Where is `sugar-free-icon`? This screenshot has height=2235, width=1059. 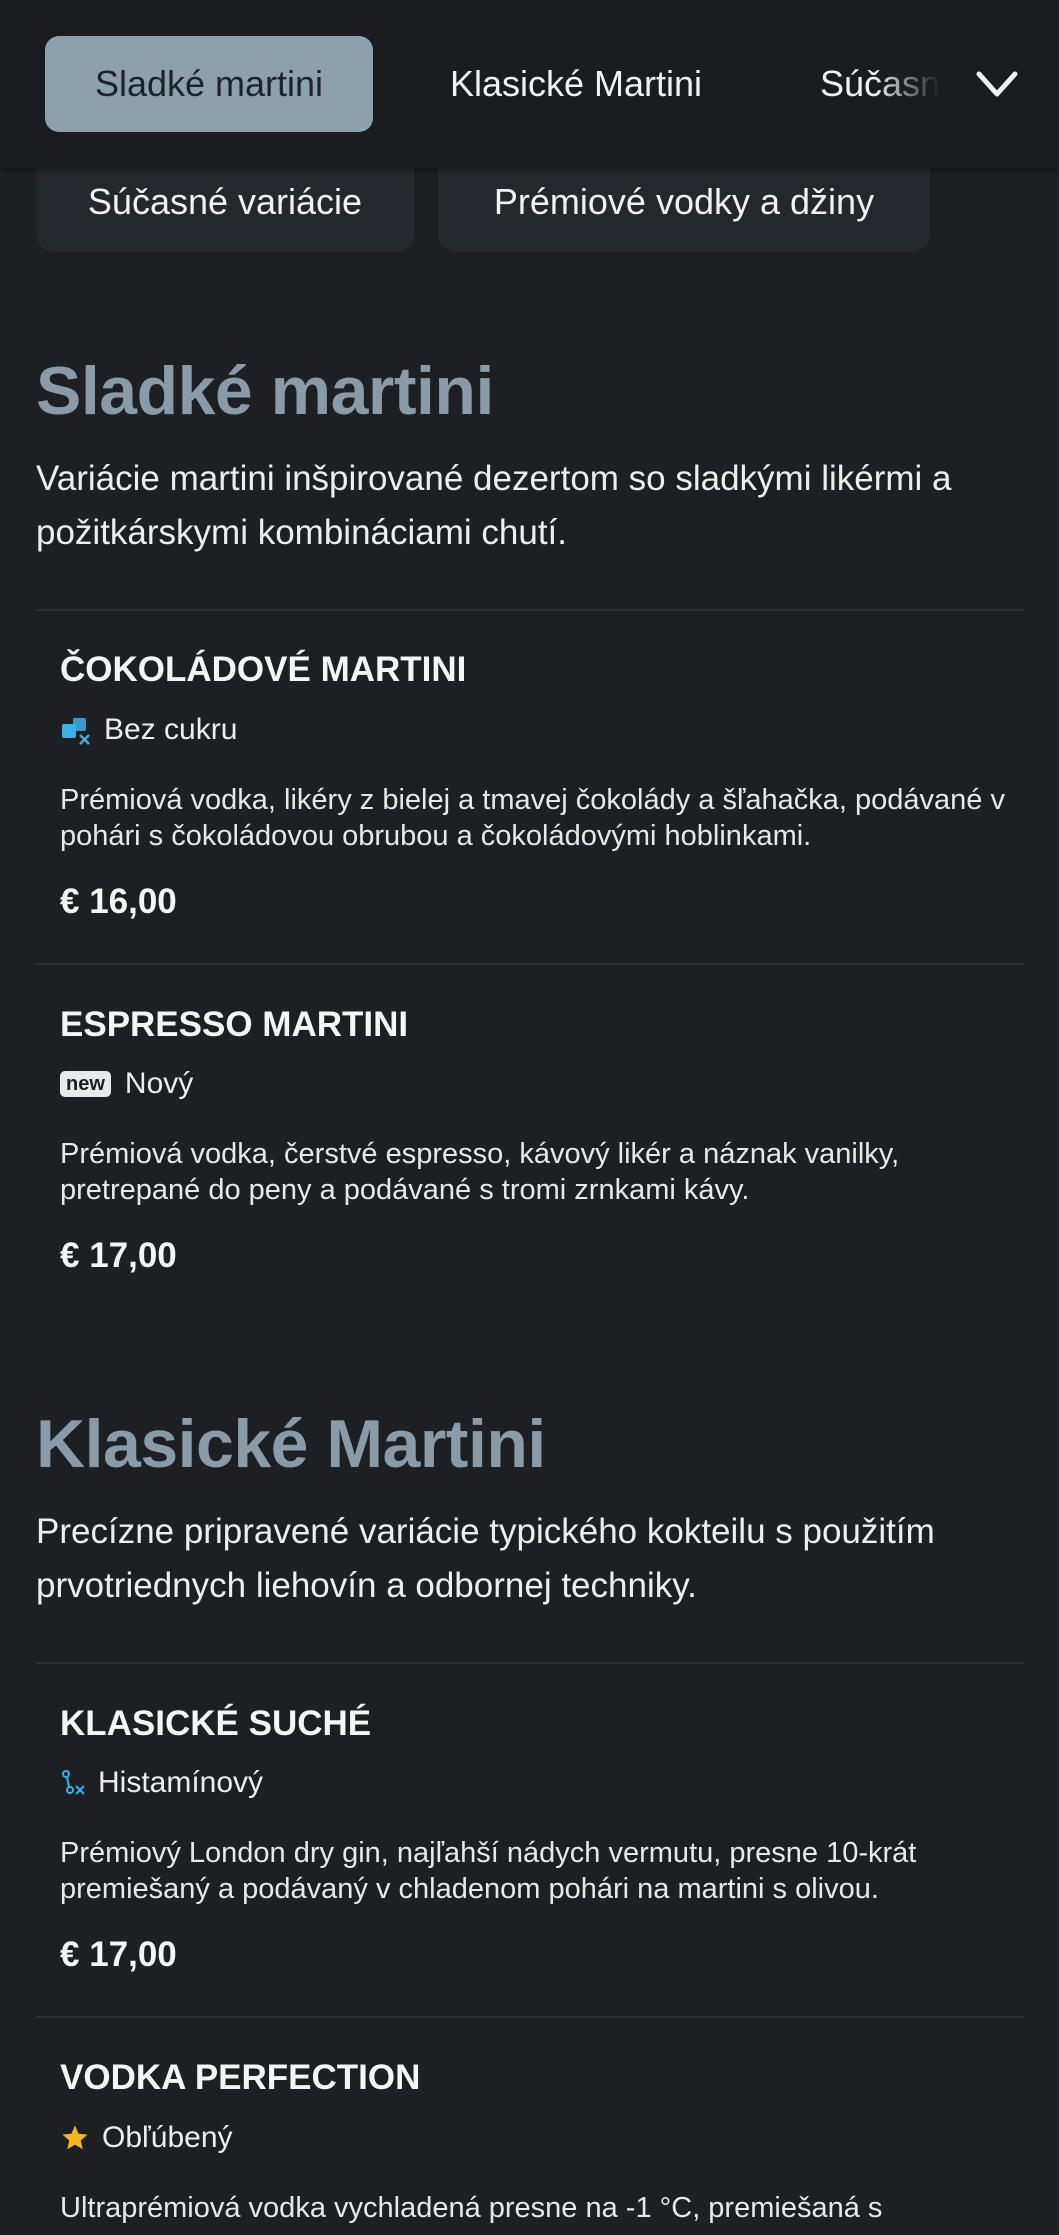
sugar-free-icon is located at coordinates (76, 730).